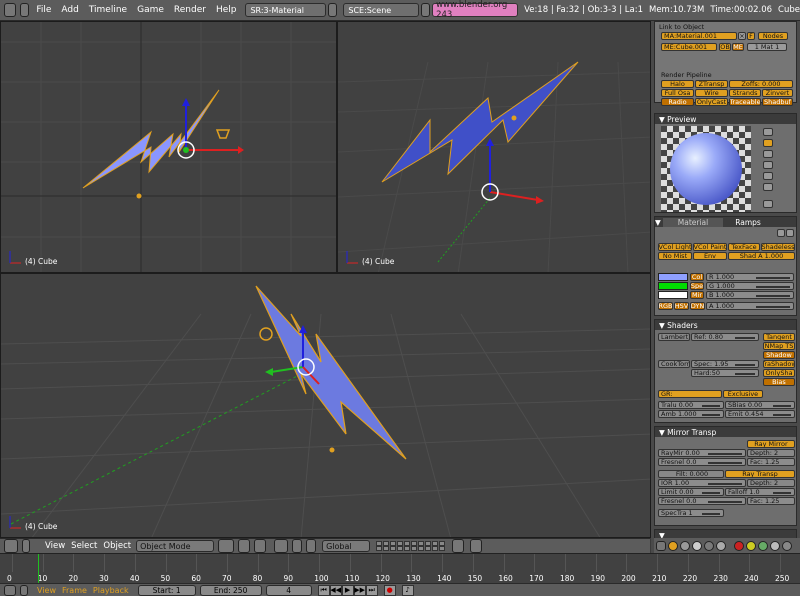  What do you see at coordinates (761, 256) in the screenshot?
I see `shad-alpha-field: Shad A 1.000` at bounding box center [761, 256].